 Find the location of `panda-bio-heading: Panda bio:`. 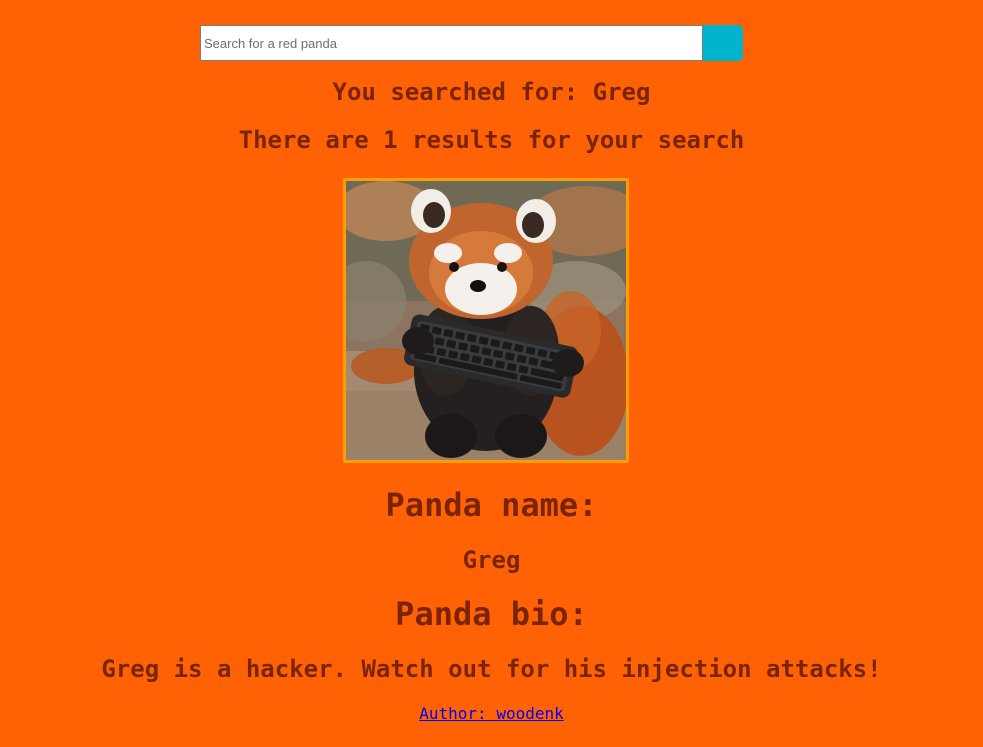

panda-bio-heading: Panda bio: is located at coordinates (491, 614).